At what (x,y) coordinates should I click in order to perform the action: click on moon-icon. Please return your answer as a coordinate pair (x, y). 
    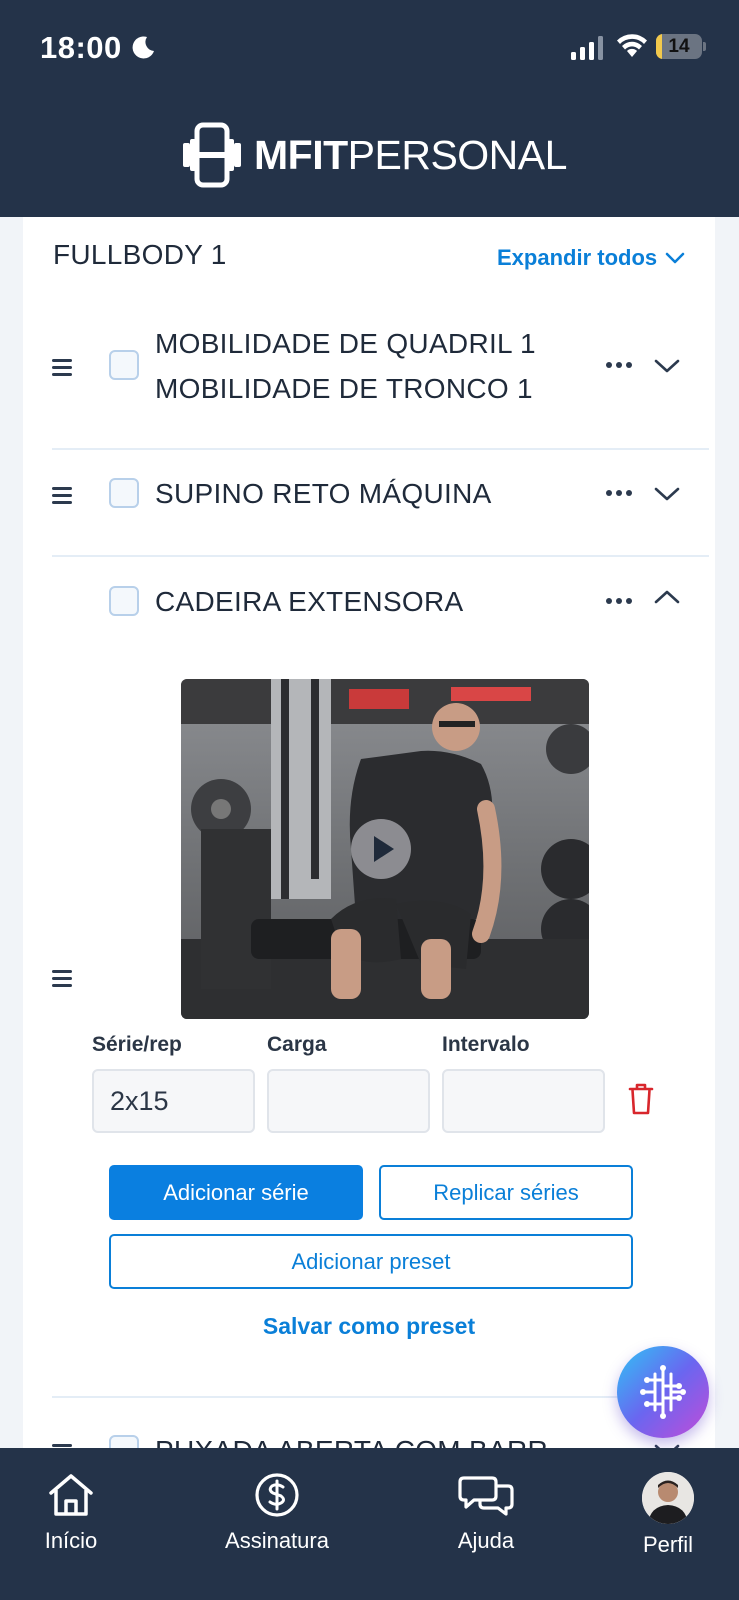
    Looking at the image, I should click on (143, 47).